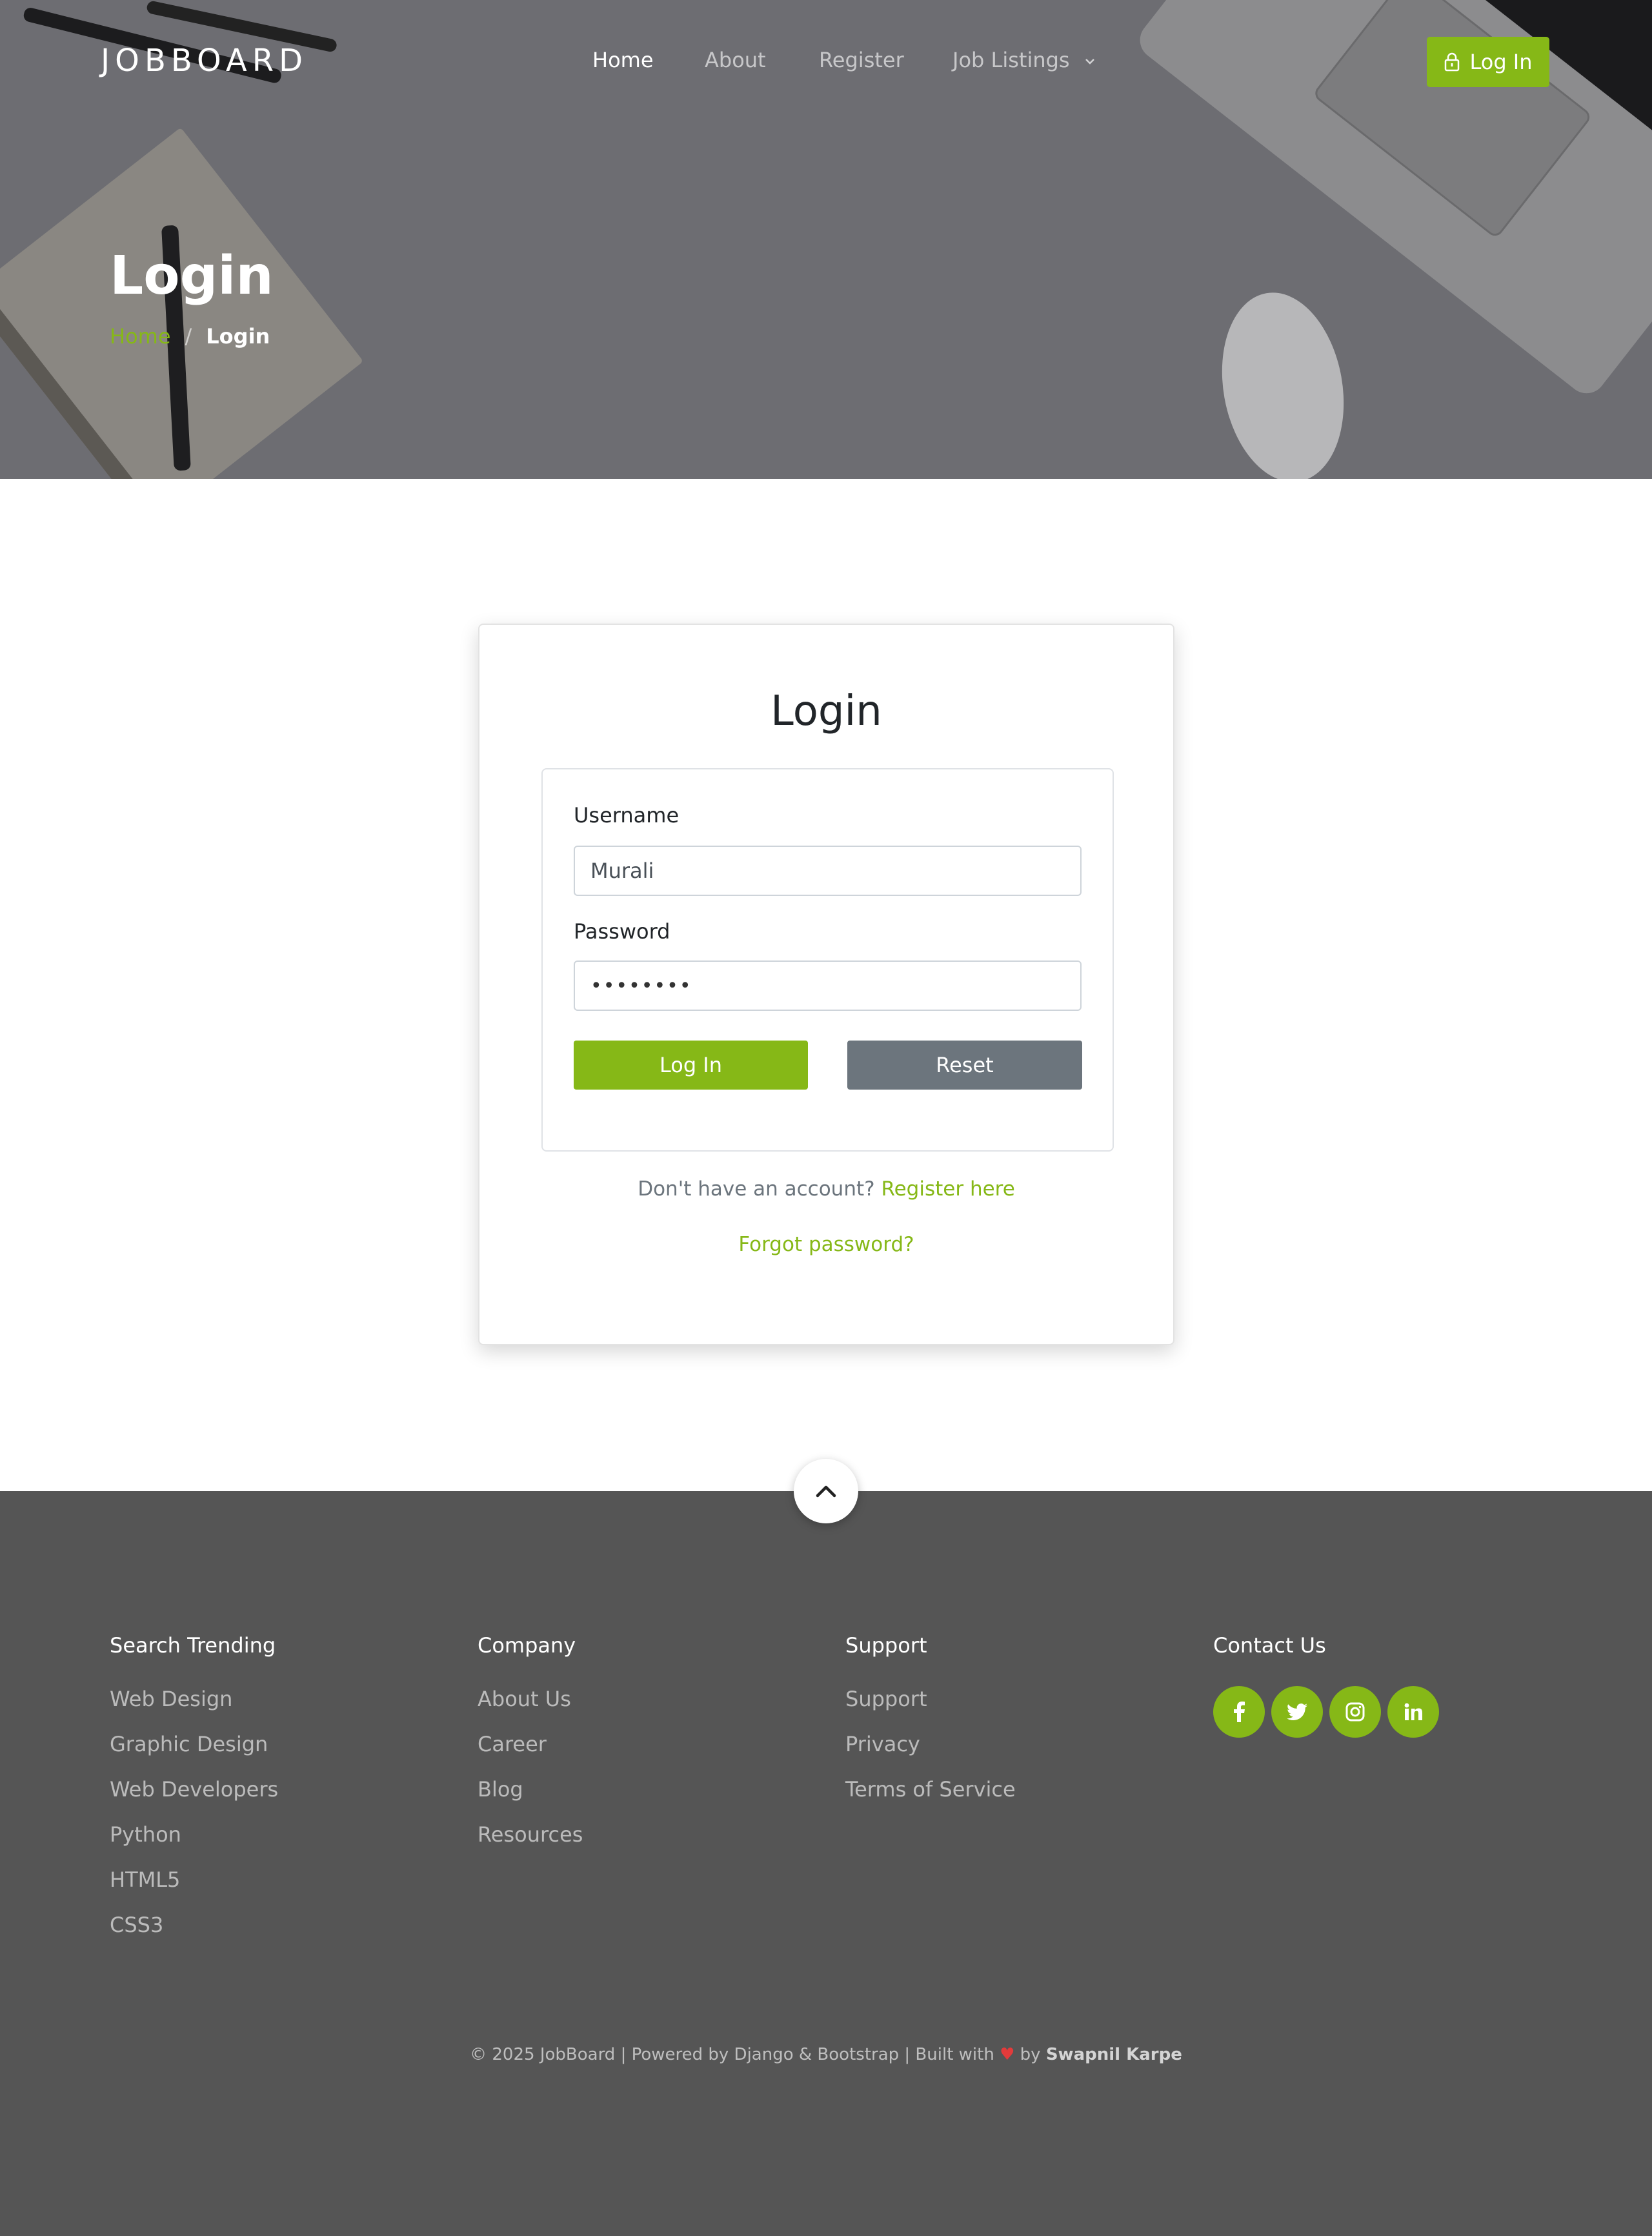  What do you see at coordinates (193, 1645) in the screenshot?
I see `footer-heading: Search Trending` at bounding box center [193, 1645].